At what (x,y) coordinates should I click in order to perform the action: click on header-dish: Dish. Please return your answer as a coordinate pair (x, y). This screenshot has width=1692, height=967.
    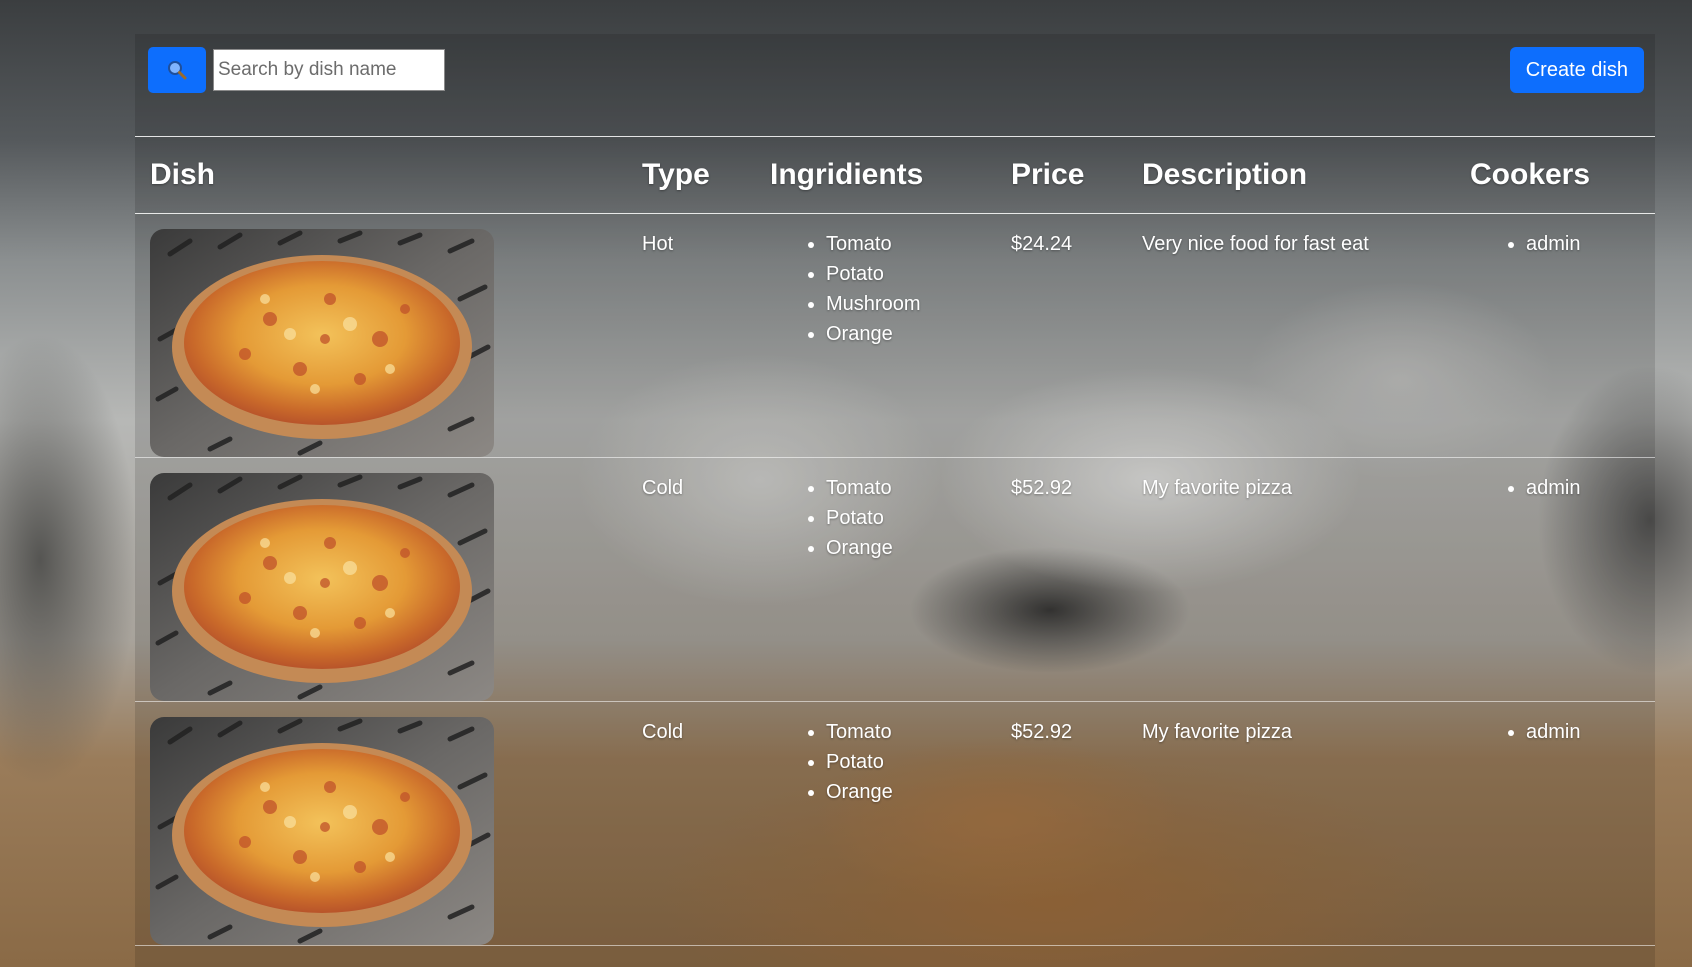
    Looking at the image, I should click on (381, 175).